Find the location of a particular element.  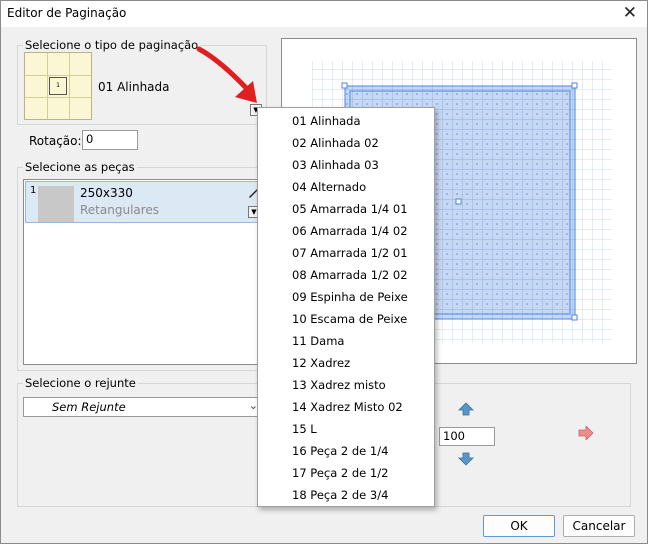

pieces-legend: Selecione as peças is located at coordinates (80, 167).